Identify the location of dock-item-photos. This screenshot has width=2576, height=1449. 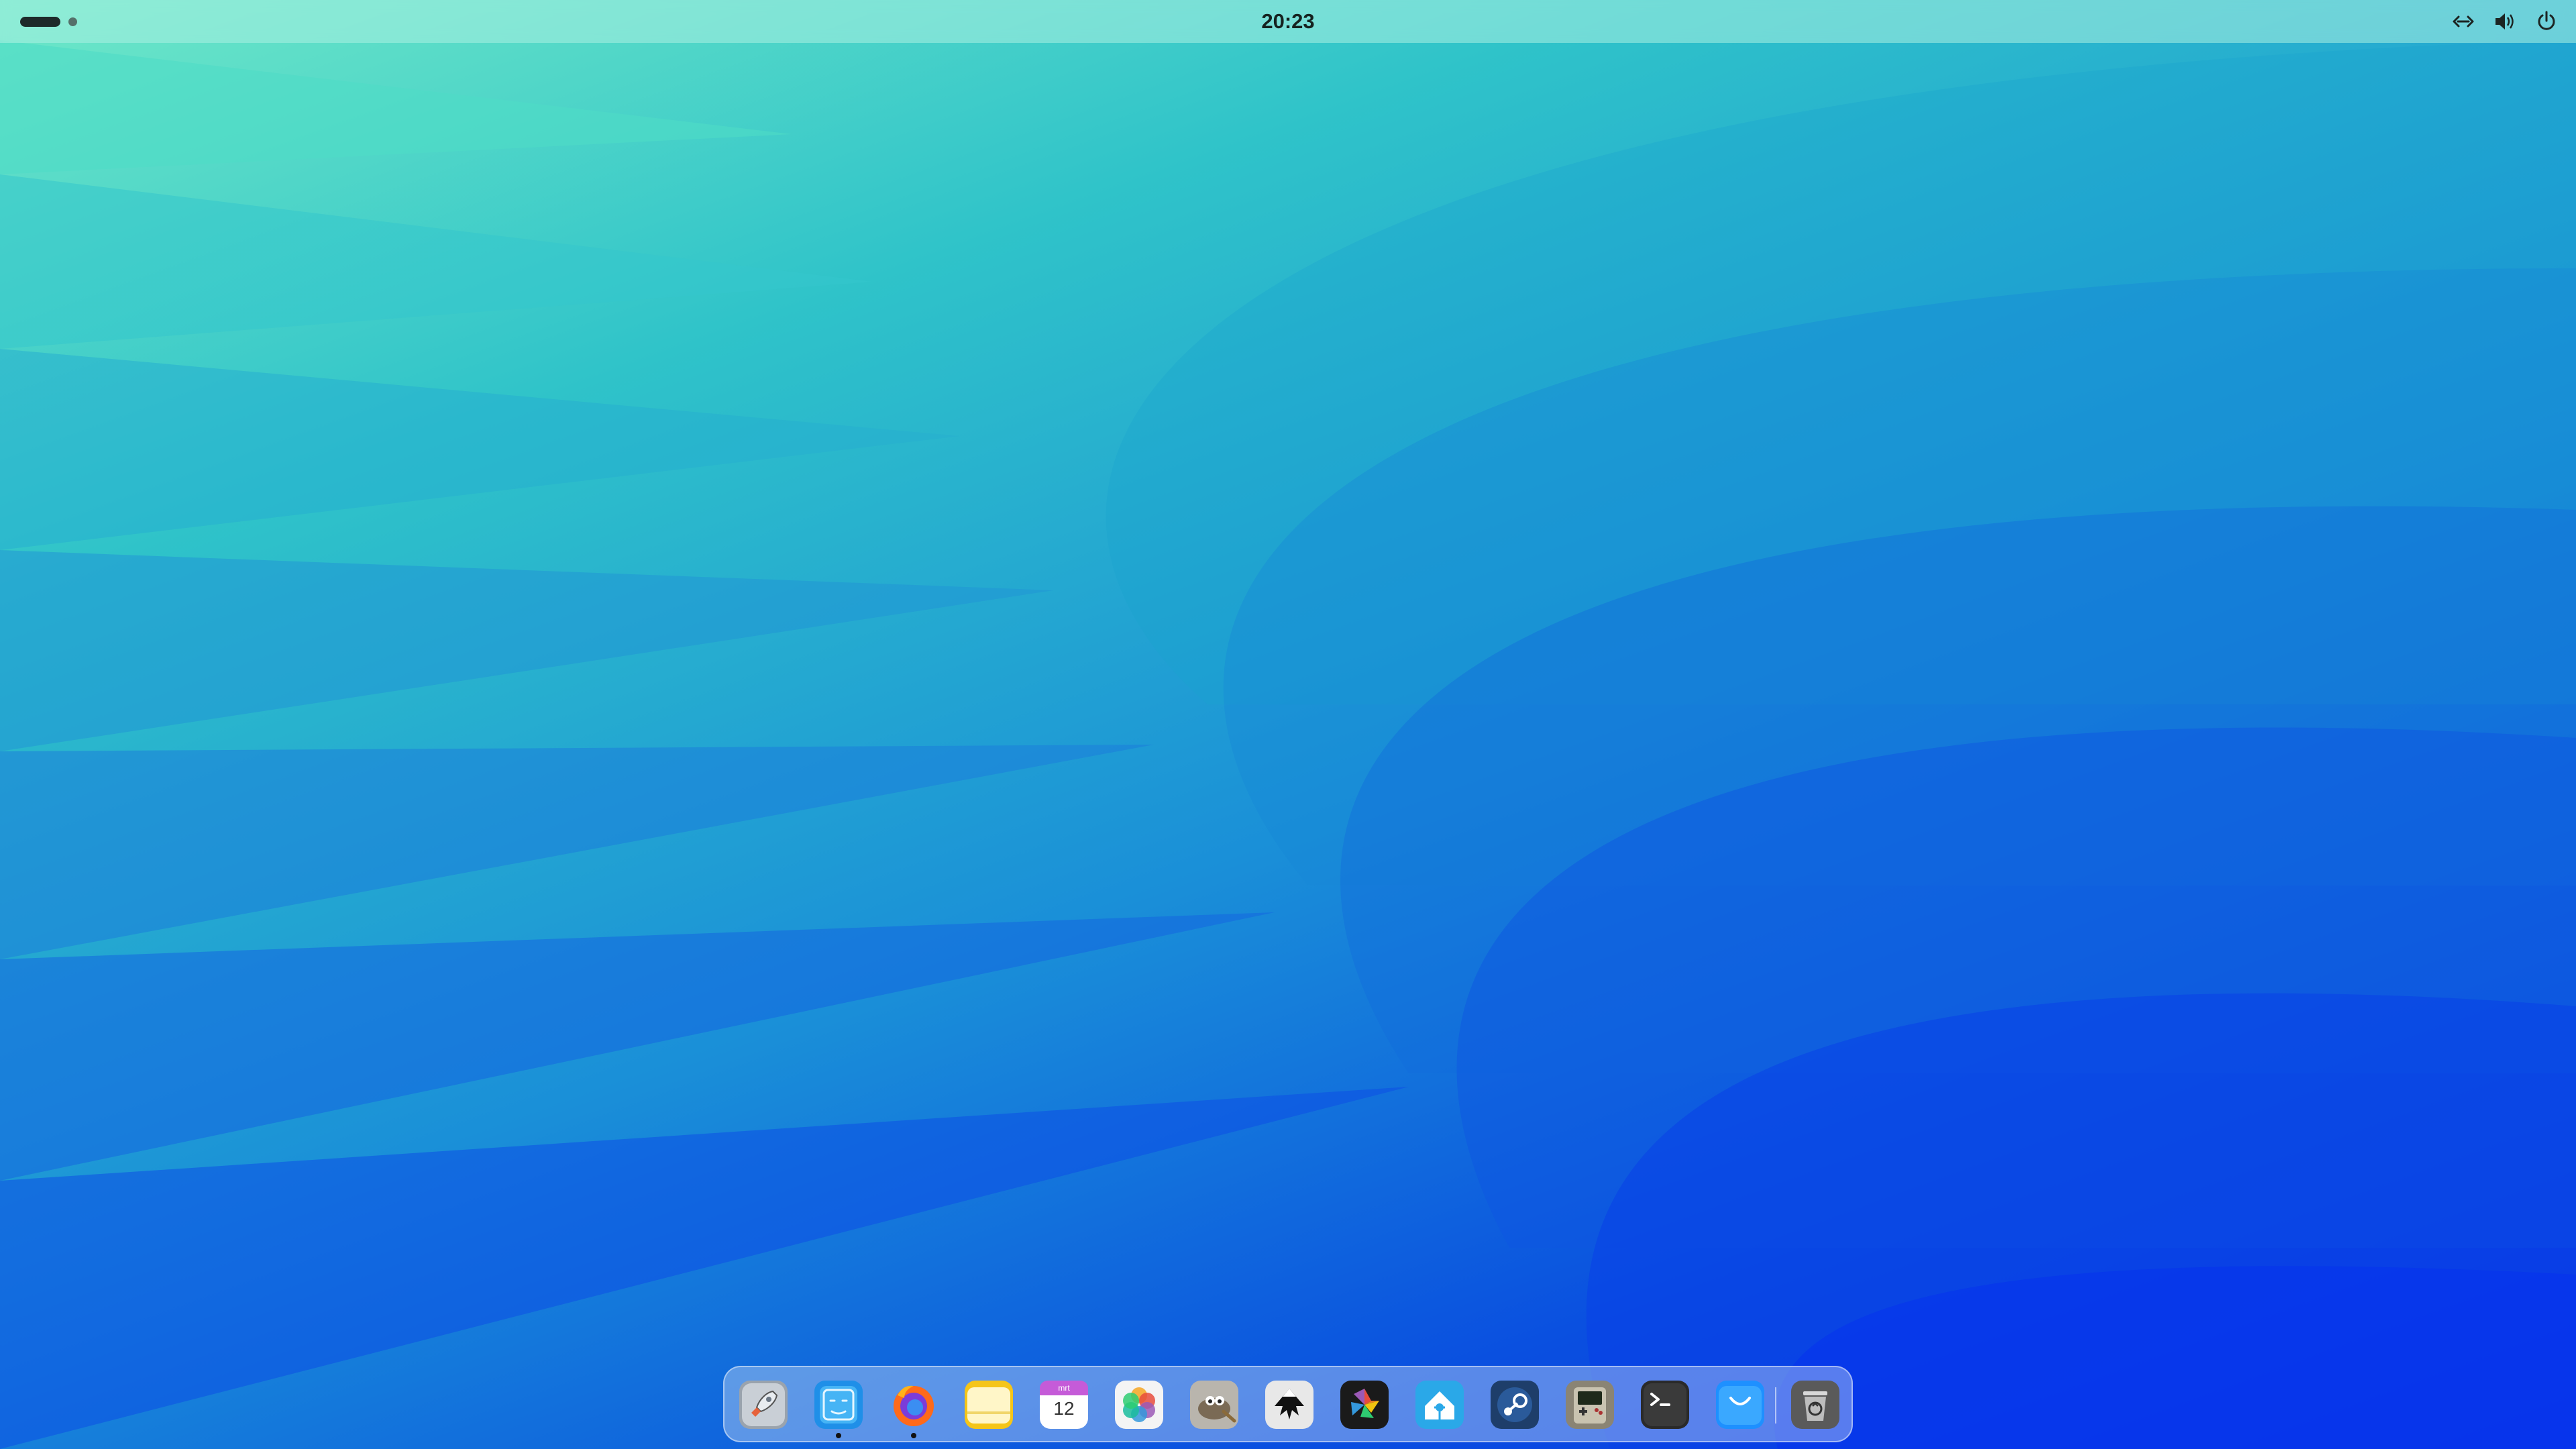
(1139, 1405).